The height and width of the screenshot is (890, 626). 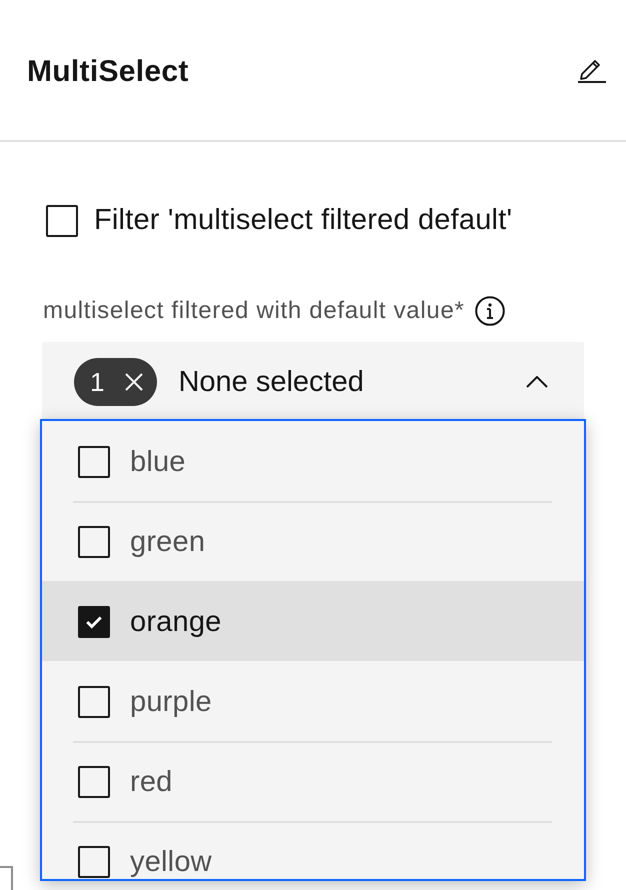 What do you see at coordinates (313, 461) in the screenshot?
I see `option-item: blue` at bounding box center [313, 461].